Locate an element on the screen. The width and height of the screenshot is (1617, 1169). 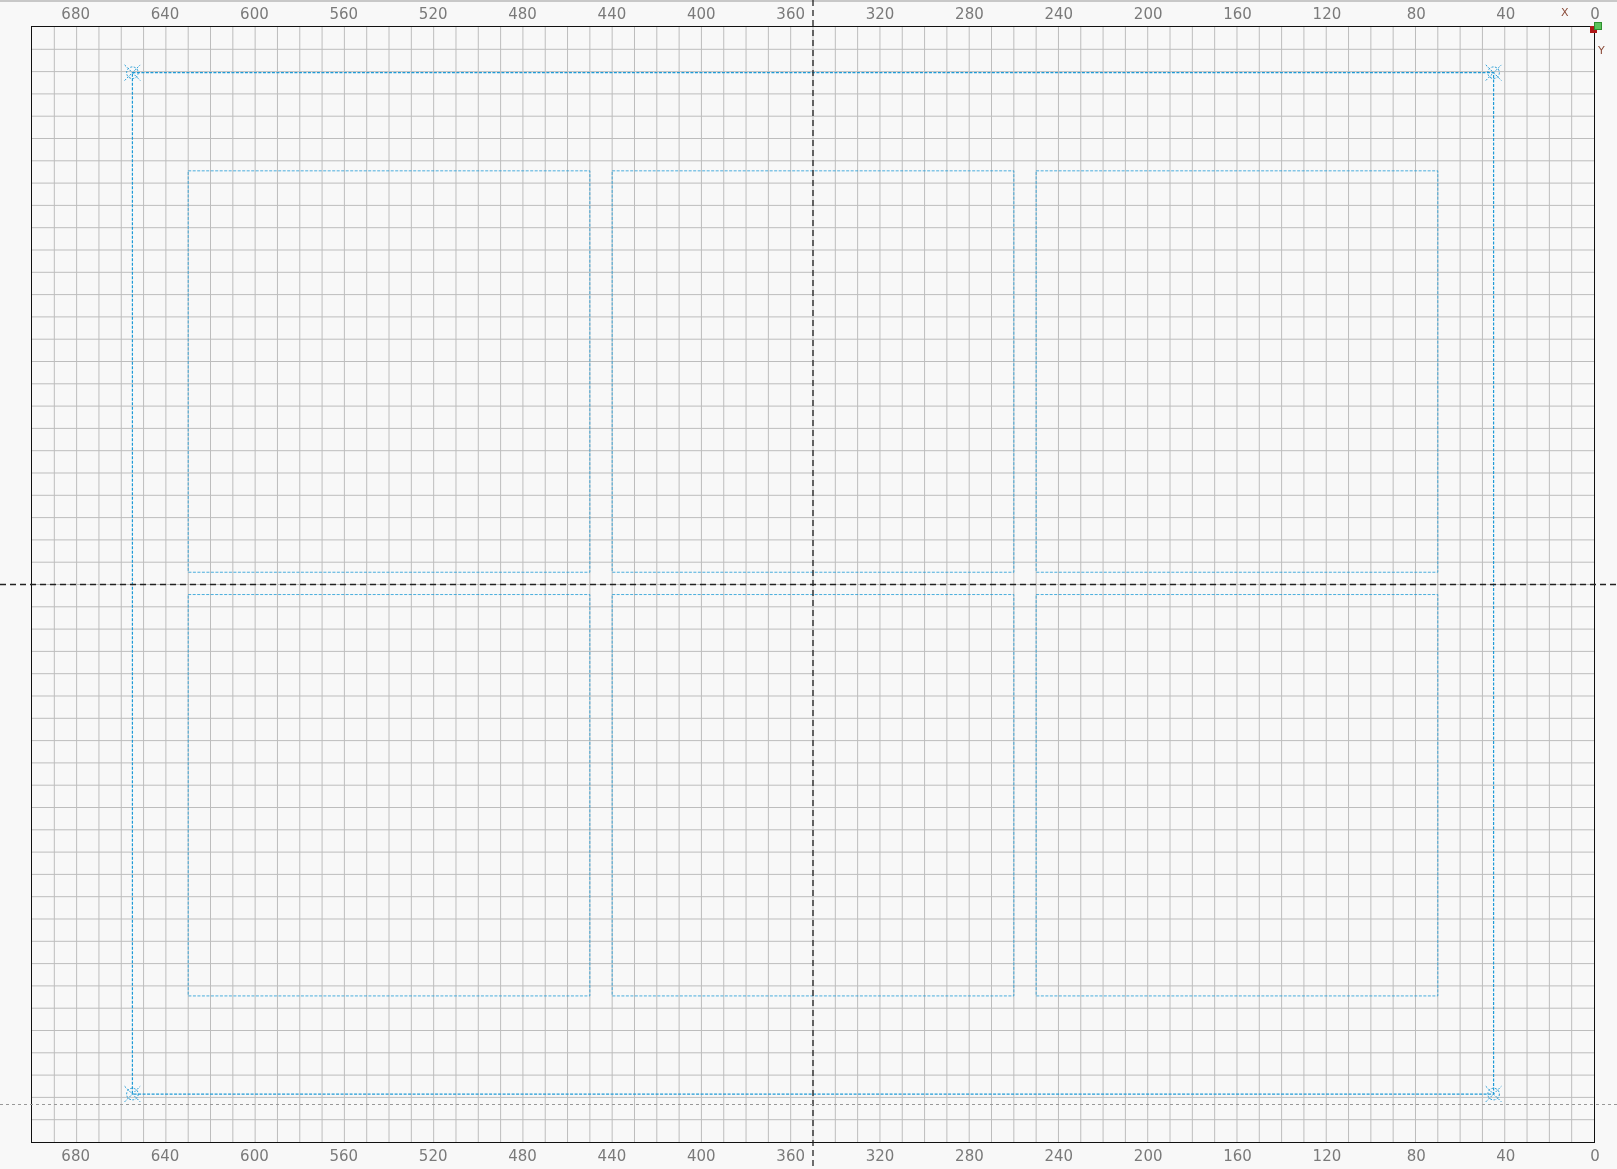
axis-label: X is located at coordinates (1565, 12).